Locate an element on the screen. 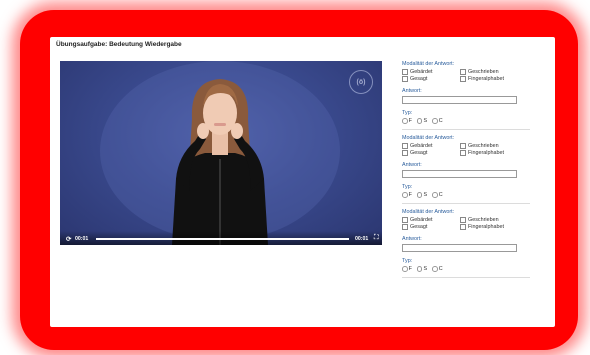 Image resolution: width=590 pixels, height=355 pixels. duration: 00:01 is located at coordinates (362, 239).